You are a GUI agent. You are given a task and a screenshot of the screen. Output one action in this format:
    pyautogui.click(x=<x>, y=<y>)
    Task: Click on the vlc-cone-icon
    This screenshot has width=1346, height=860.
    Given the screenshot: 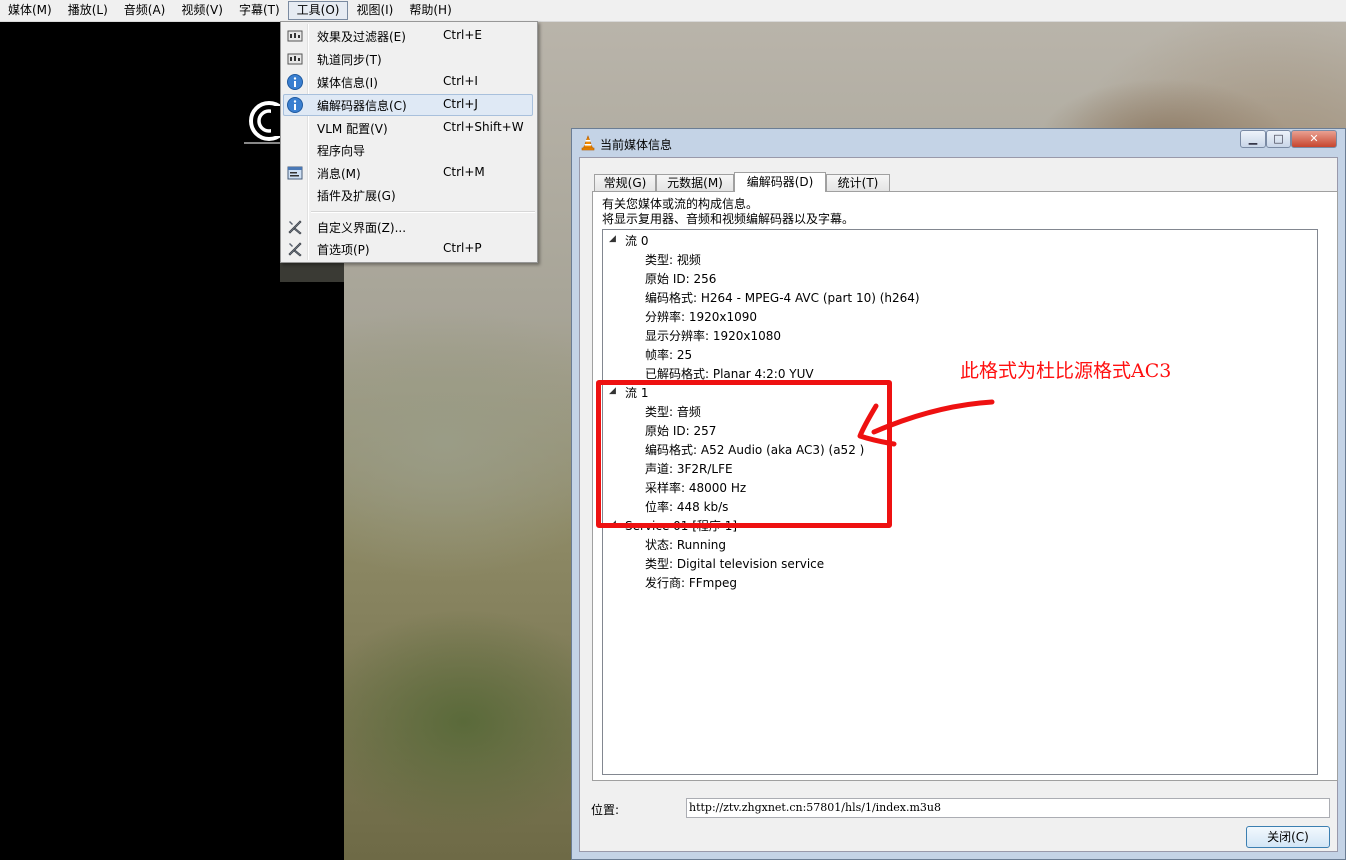 What is the action you would take?
    pyautogui.click(x=588, y=143)
    